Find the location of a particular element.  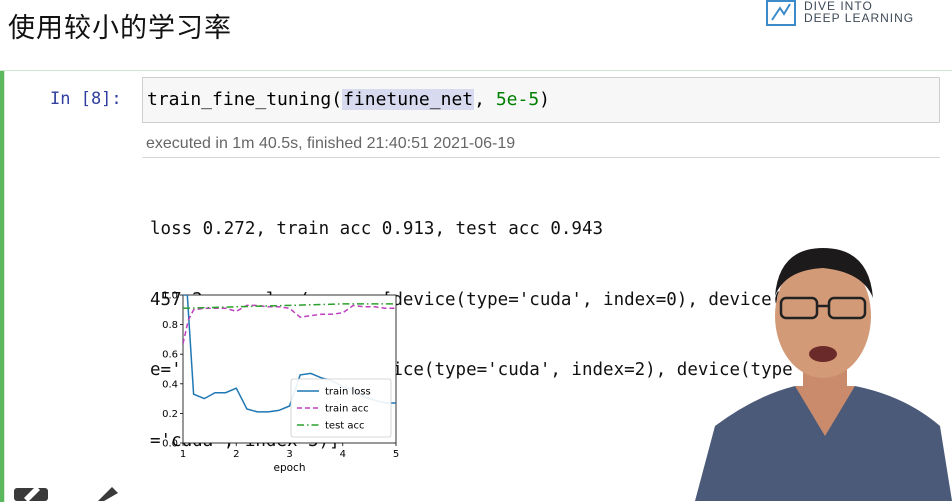

code-argument-highlight: finetune_net is located at coordinates (408, 99).